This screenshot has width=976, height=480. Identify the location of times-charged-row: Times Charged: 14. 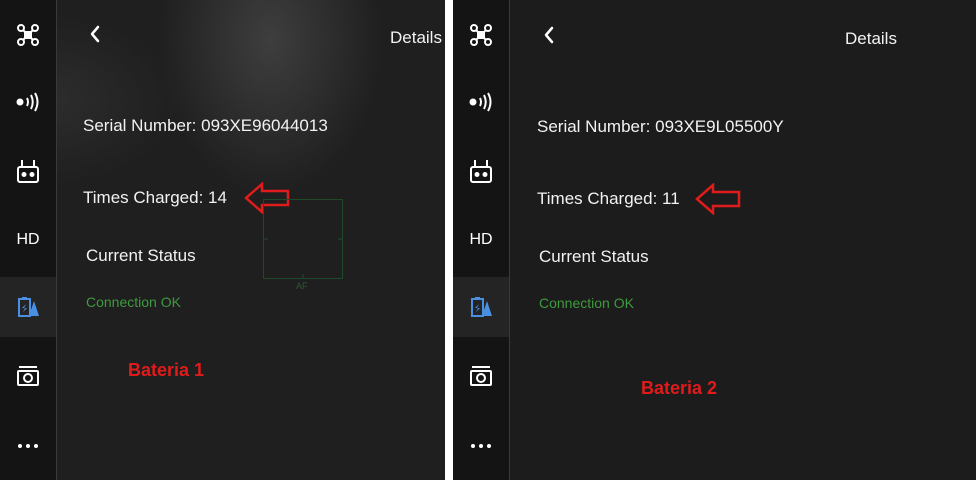
(155, 198).